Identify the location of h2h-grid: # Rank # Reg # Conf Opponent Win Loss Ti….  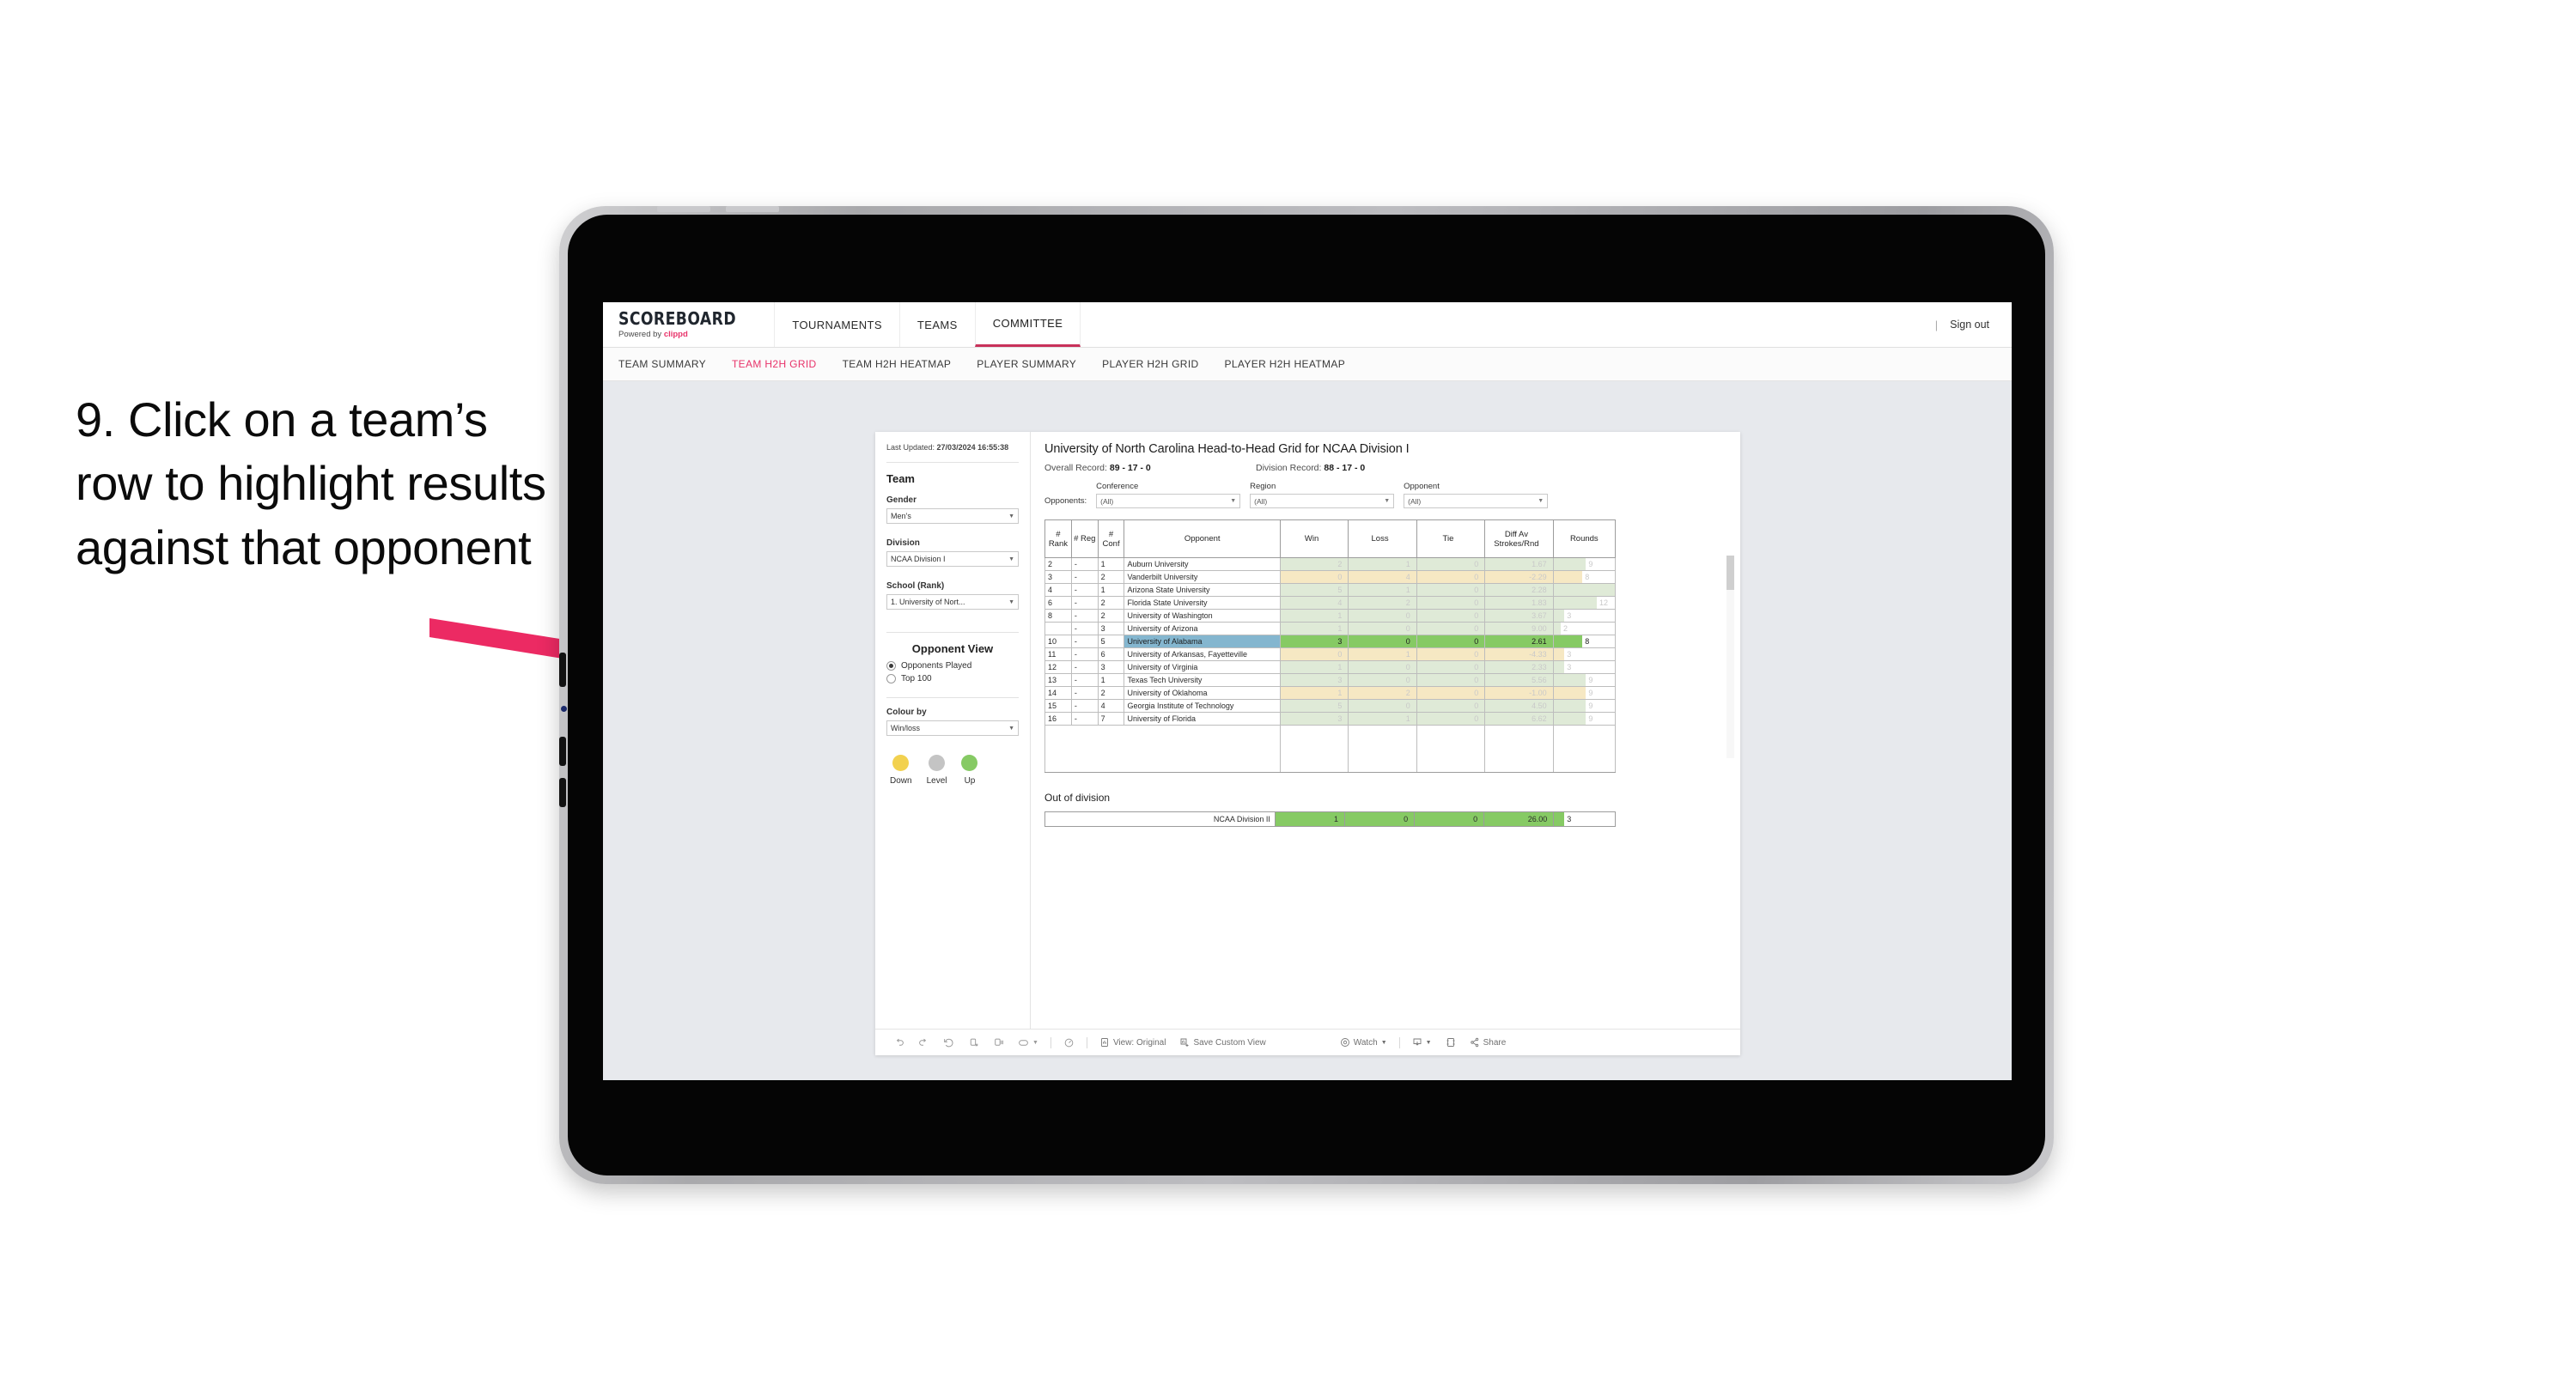
(1389, 646).